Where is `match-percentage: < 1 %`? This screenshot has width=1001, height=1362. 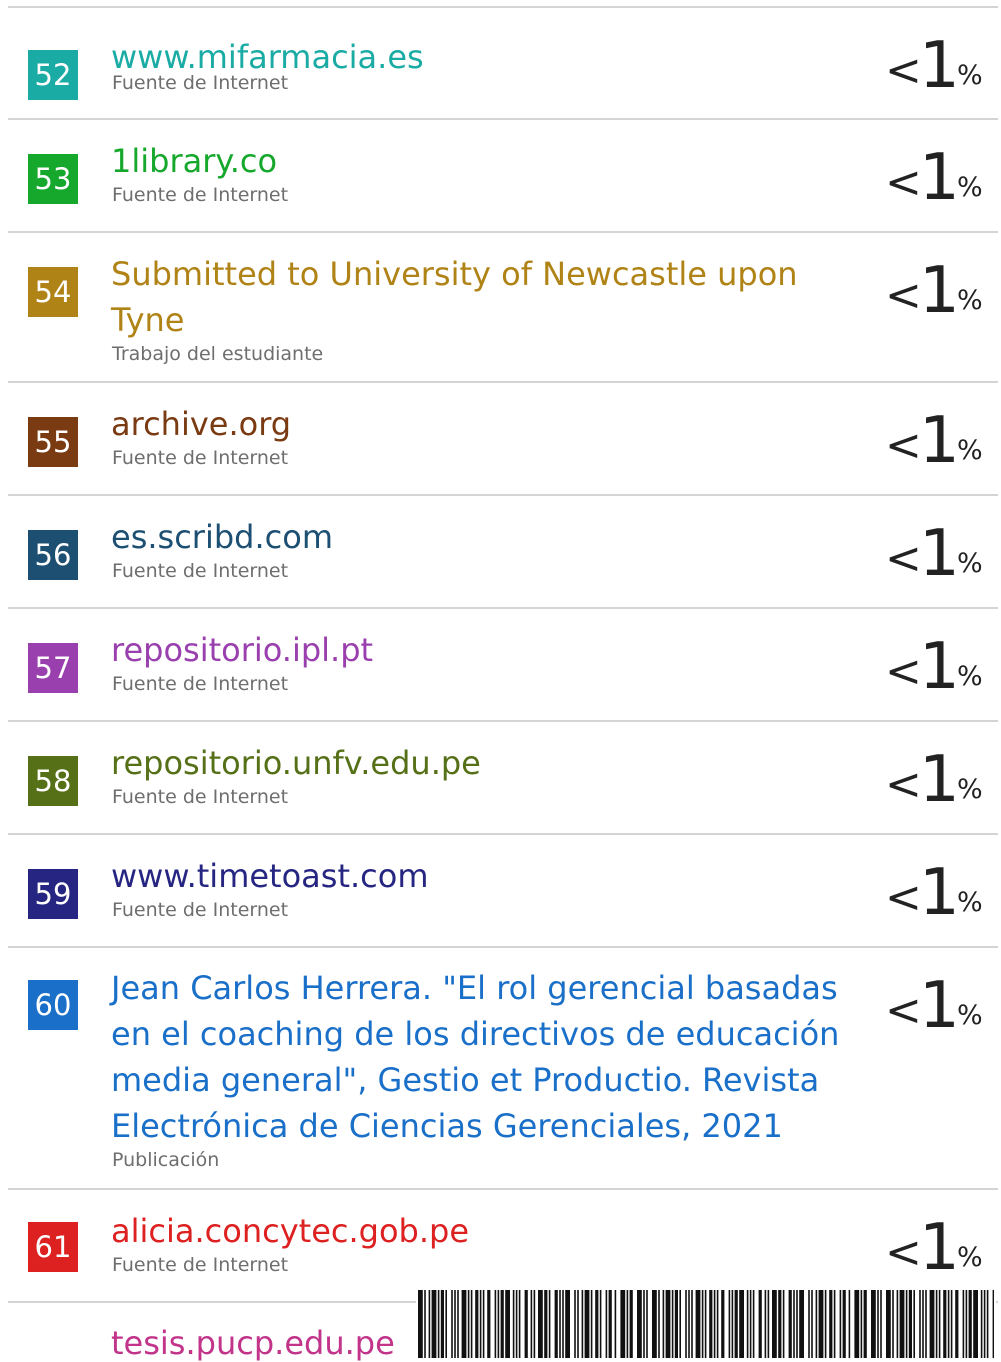 match-percentage: < 1 % is located at coordinates (940, 783).